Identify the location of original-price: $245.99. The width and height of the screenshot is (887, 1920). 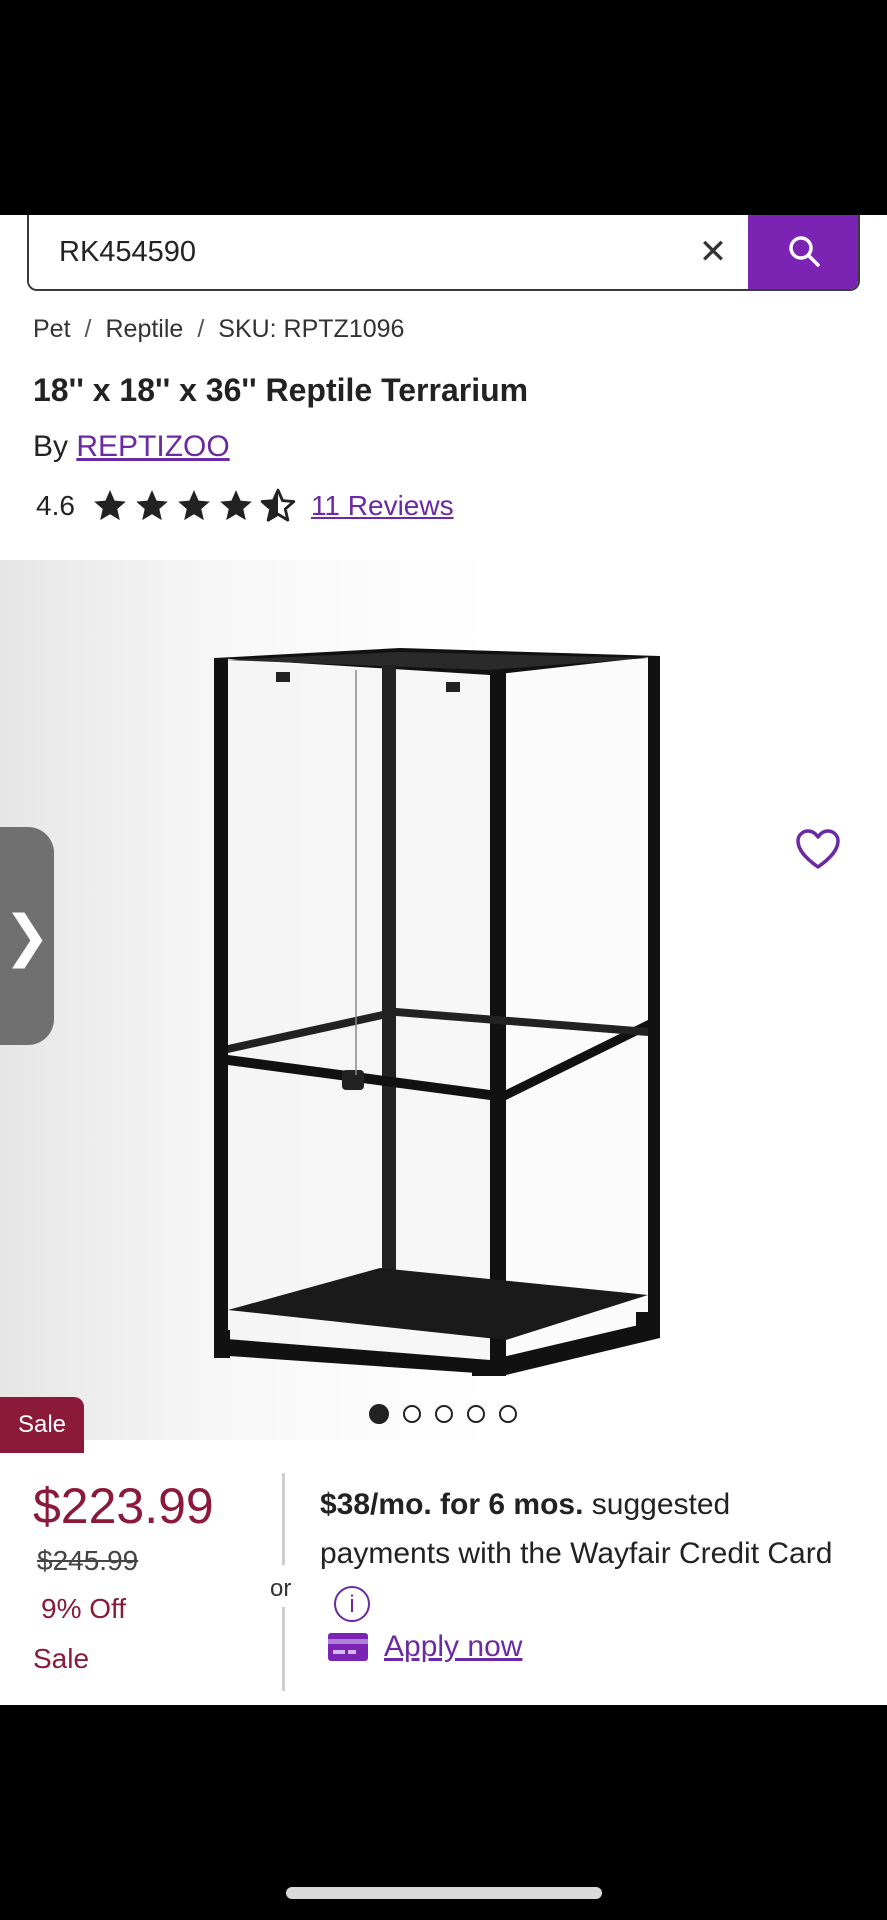
(88, 1560).